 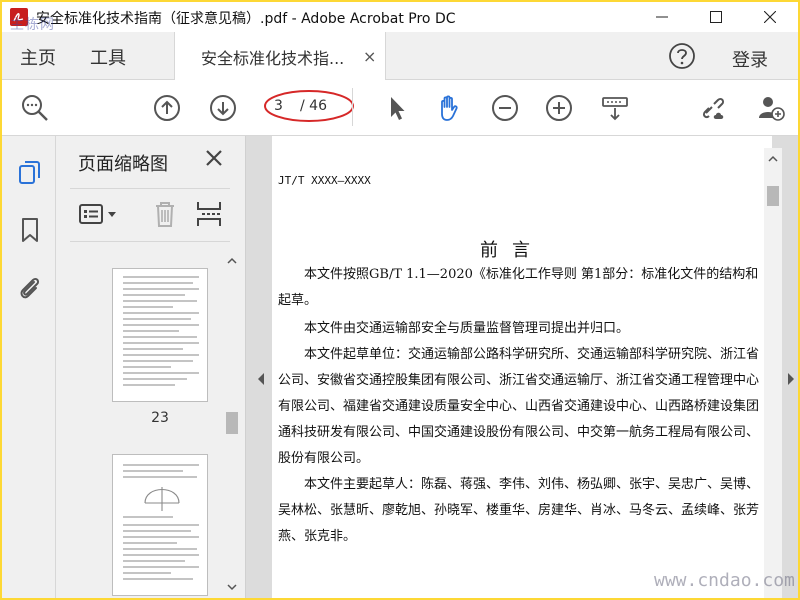 I want to click on collapse-left-panel-icon, so click(x=261, y=379).